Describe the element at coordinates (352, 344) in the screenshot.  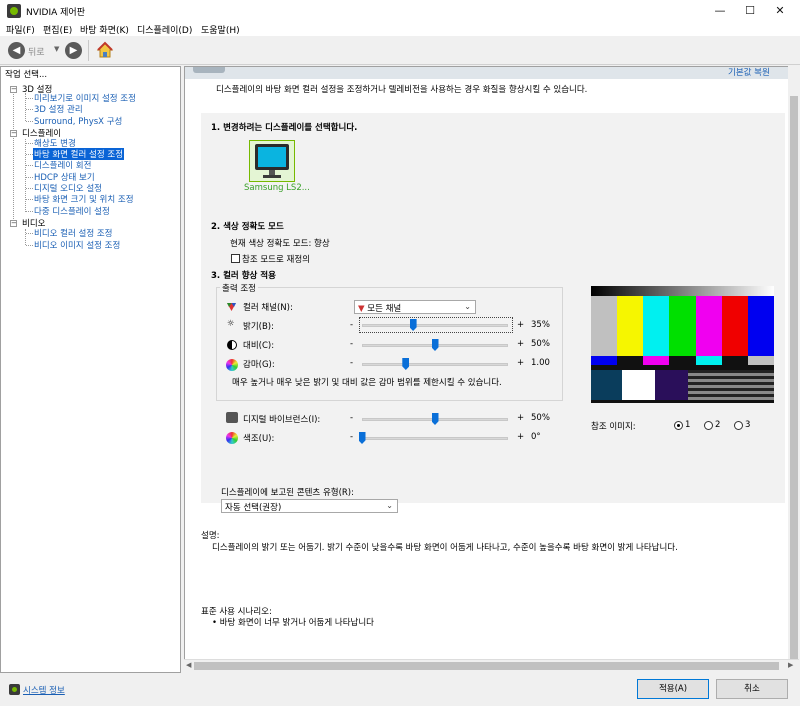
I see `contrast-minus: -` at that location.